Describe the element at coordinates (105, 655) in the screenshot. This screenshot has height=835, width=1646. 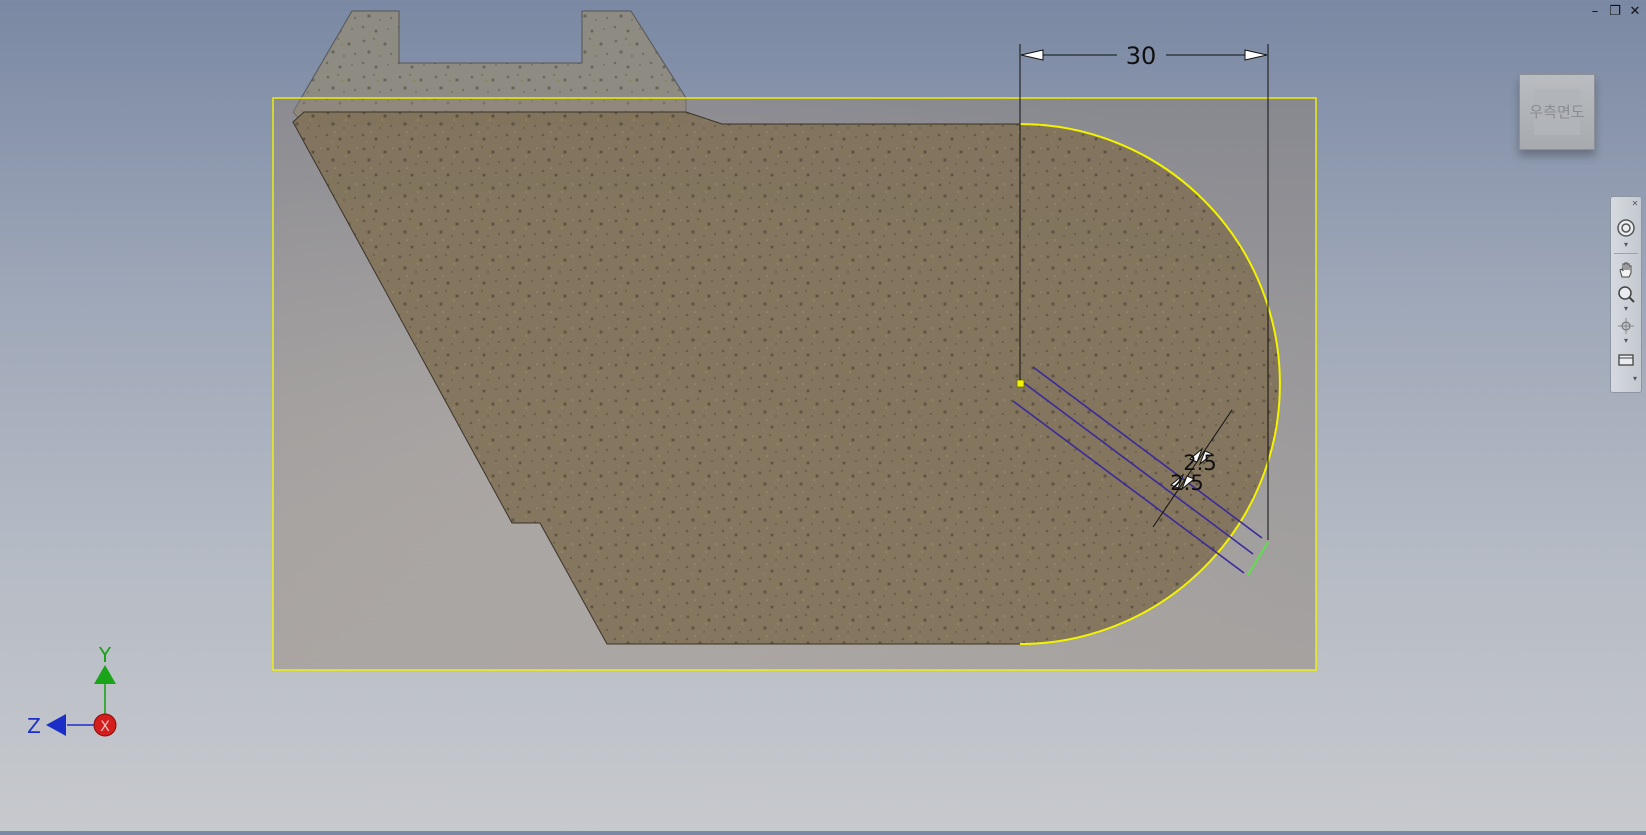
I see `axis-y-label: Y` at that location.